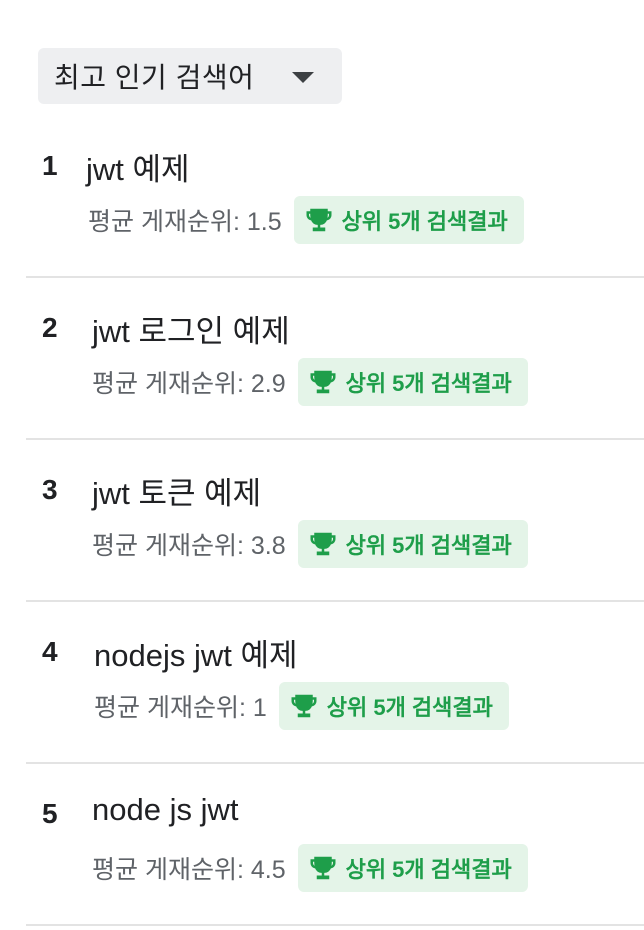  I want to click on average-position: 평균 게재순위: 2.9, so click(189, 384).